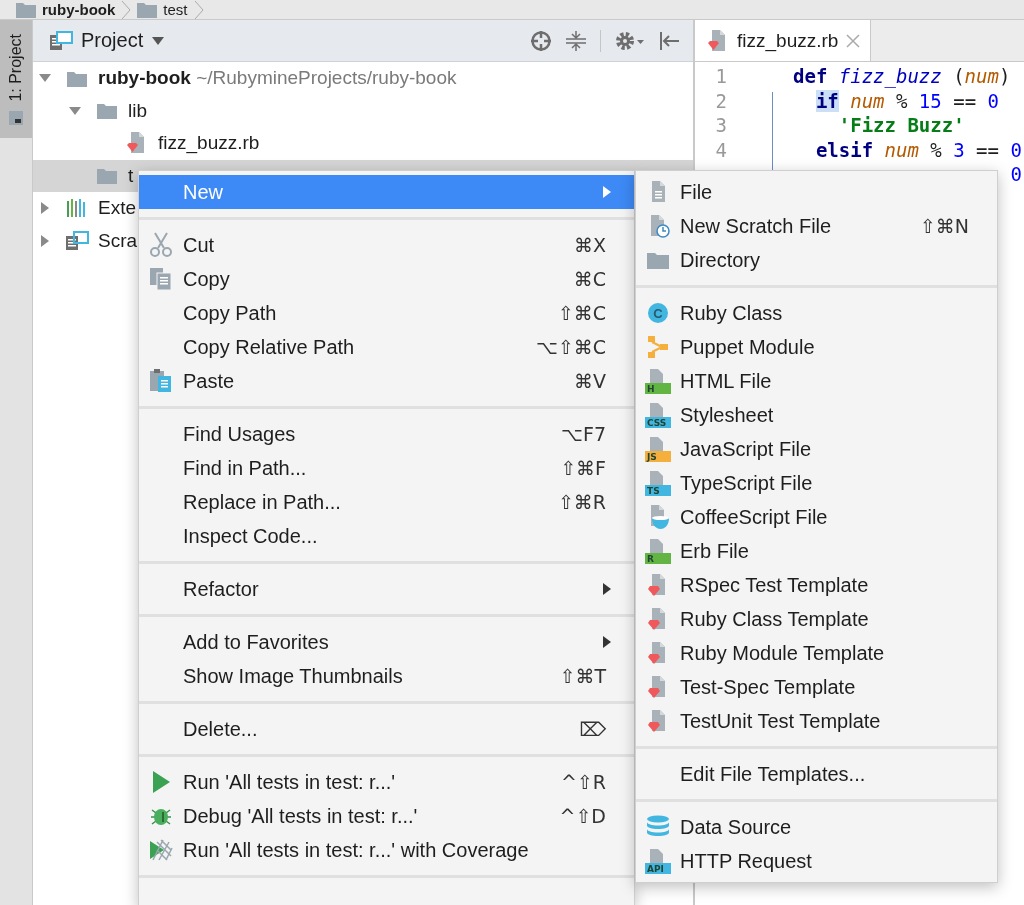  Describe the element at coordinates (901, 125) in the screenshot. I see `code-line: 'Fizz Buzz'` at that location.